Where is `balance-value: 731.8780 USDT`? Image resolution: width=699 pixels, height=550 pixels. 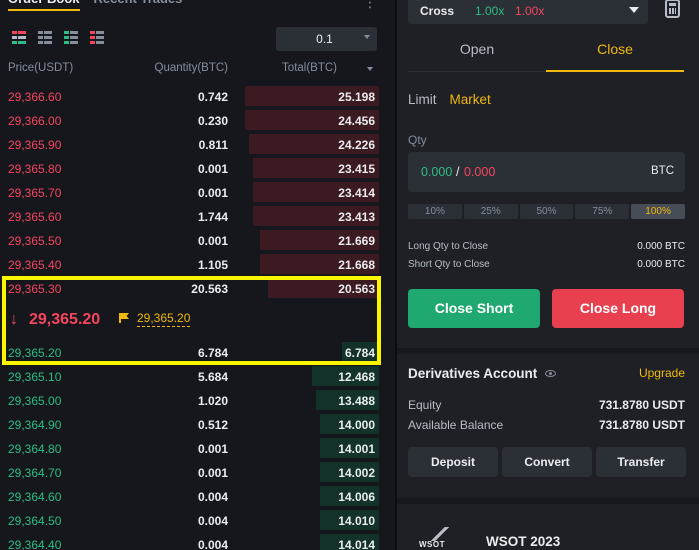
balance-value: 731.8780 USDT is located at coordinates (641, 425).